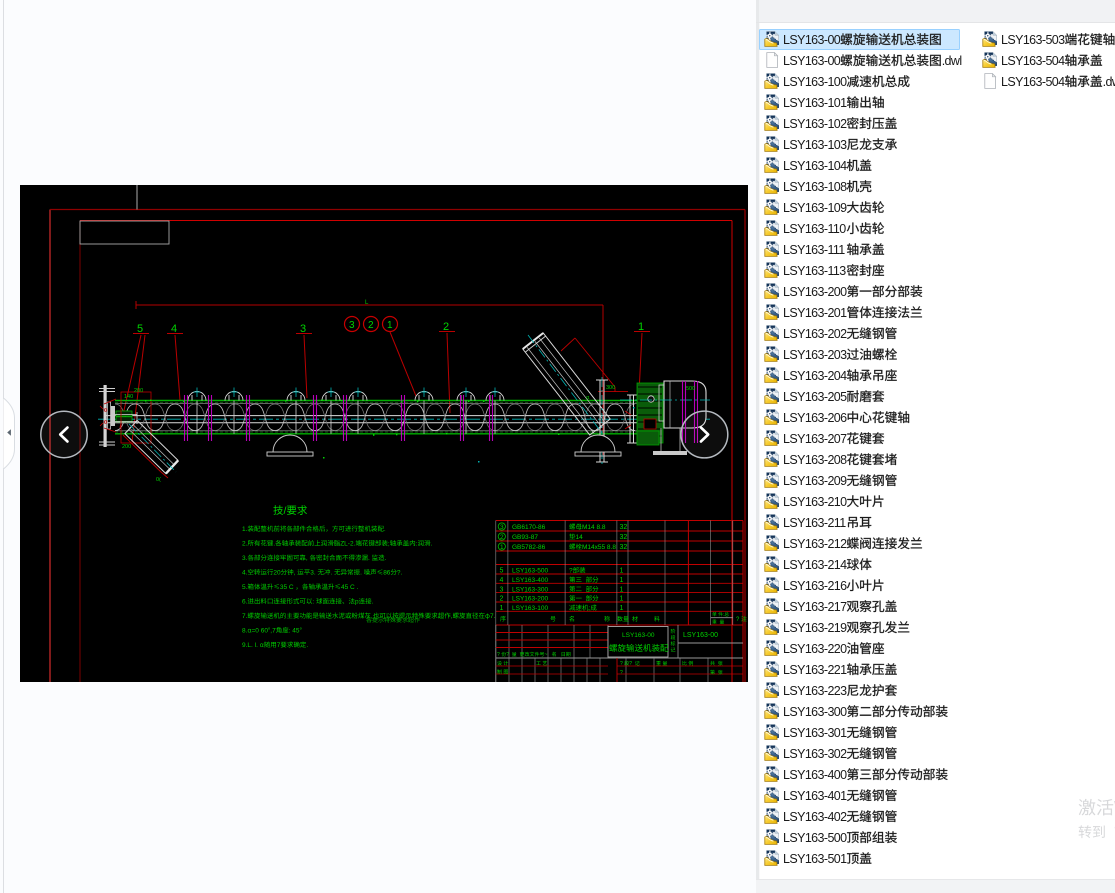 This screenshot has height=893, width=1115. What do you see at coordinates (815, 187) in the screenshot?
I see `svg-text: LSY163-108` at bounding box center [815, 187].